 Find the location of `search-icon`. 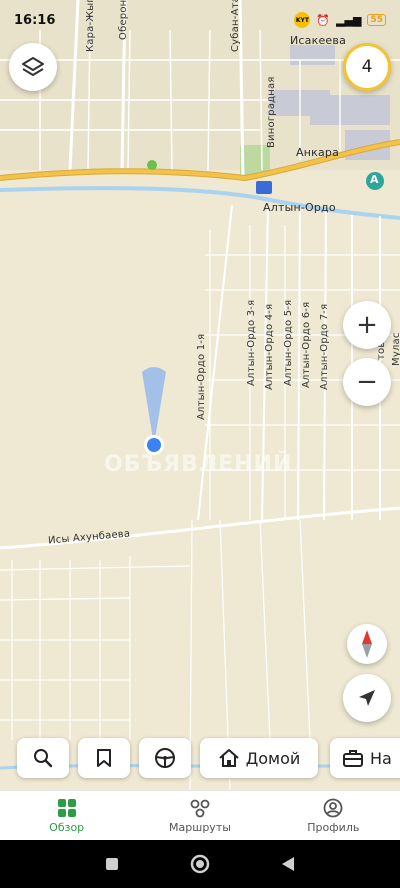

search-icon is located at coordinates (43, 758).